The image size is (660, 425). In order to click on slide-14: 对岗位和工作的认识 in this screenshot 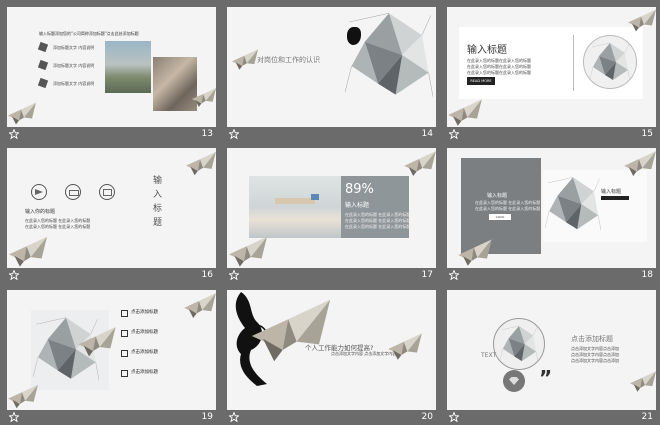, I will do `click(331, 67)`.